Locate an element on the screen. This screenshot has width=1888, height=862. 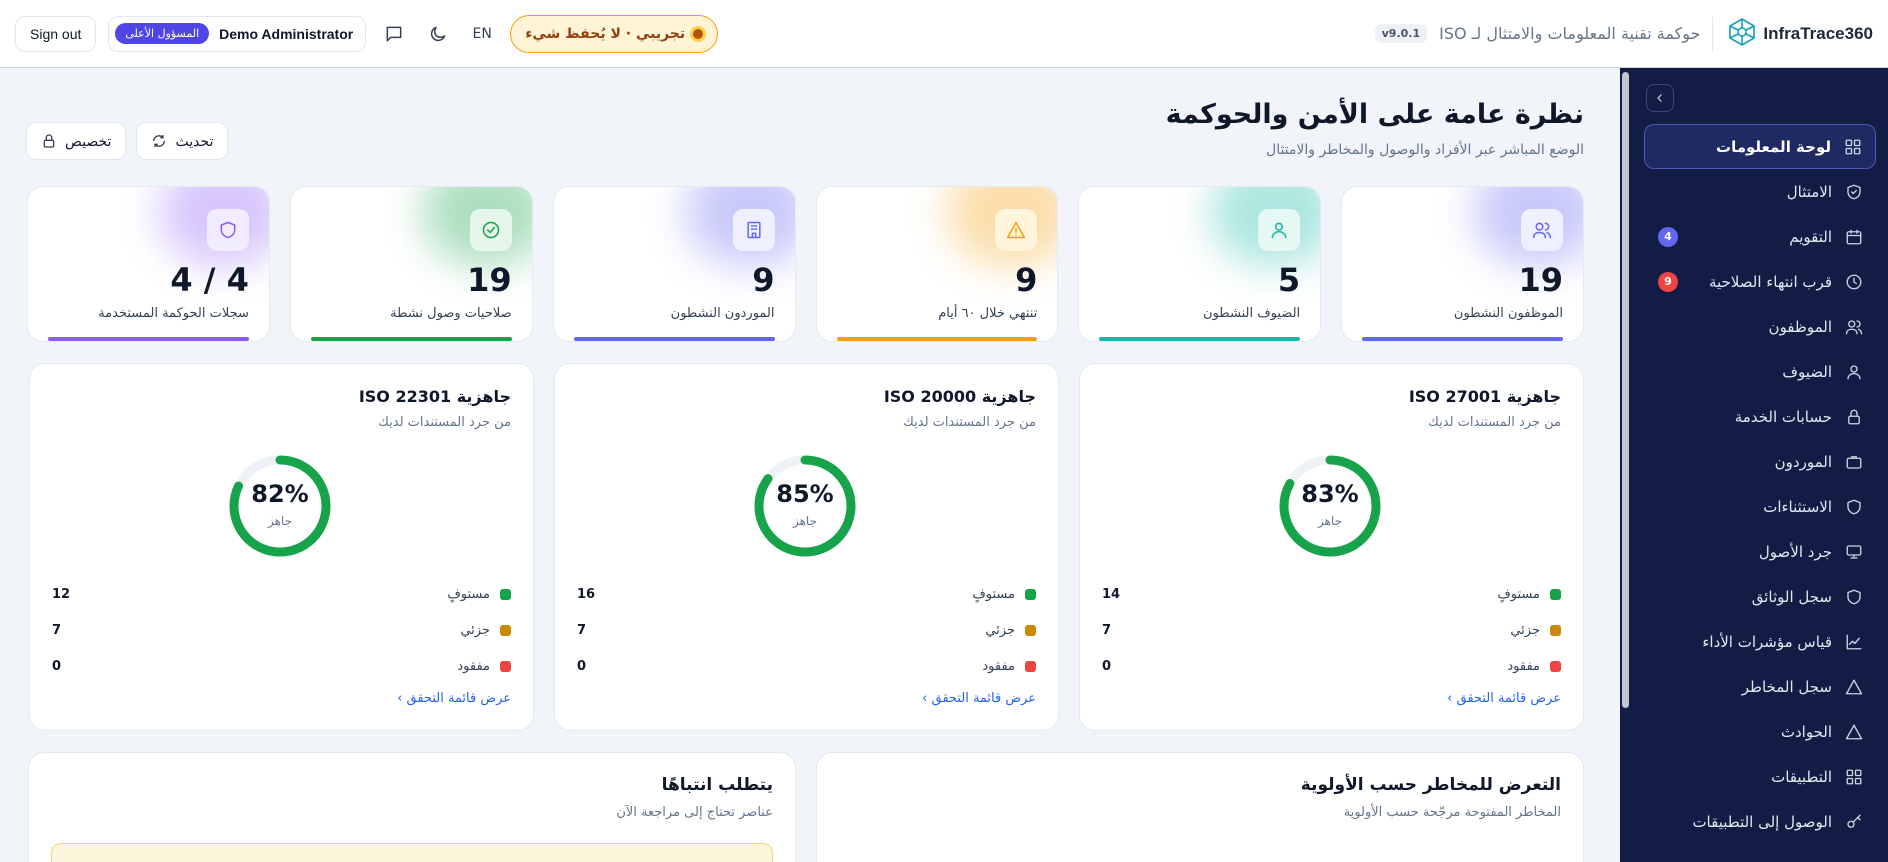
sidebar-item: التقويم 4 is located at coordinates (1760, 236).